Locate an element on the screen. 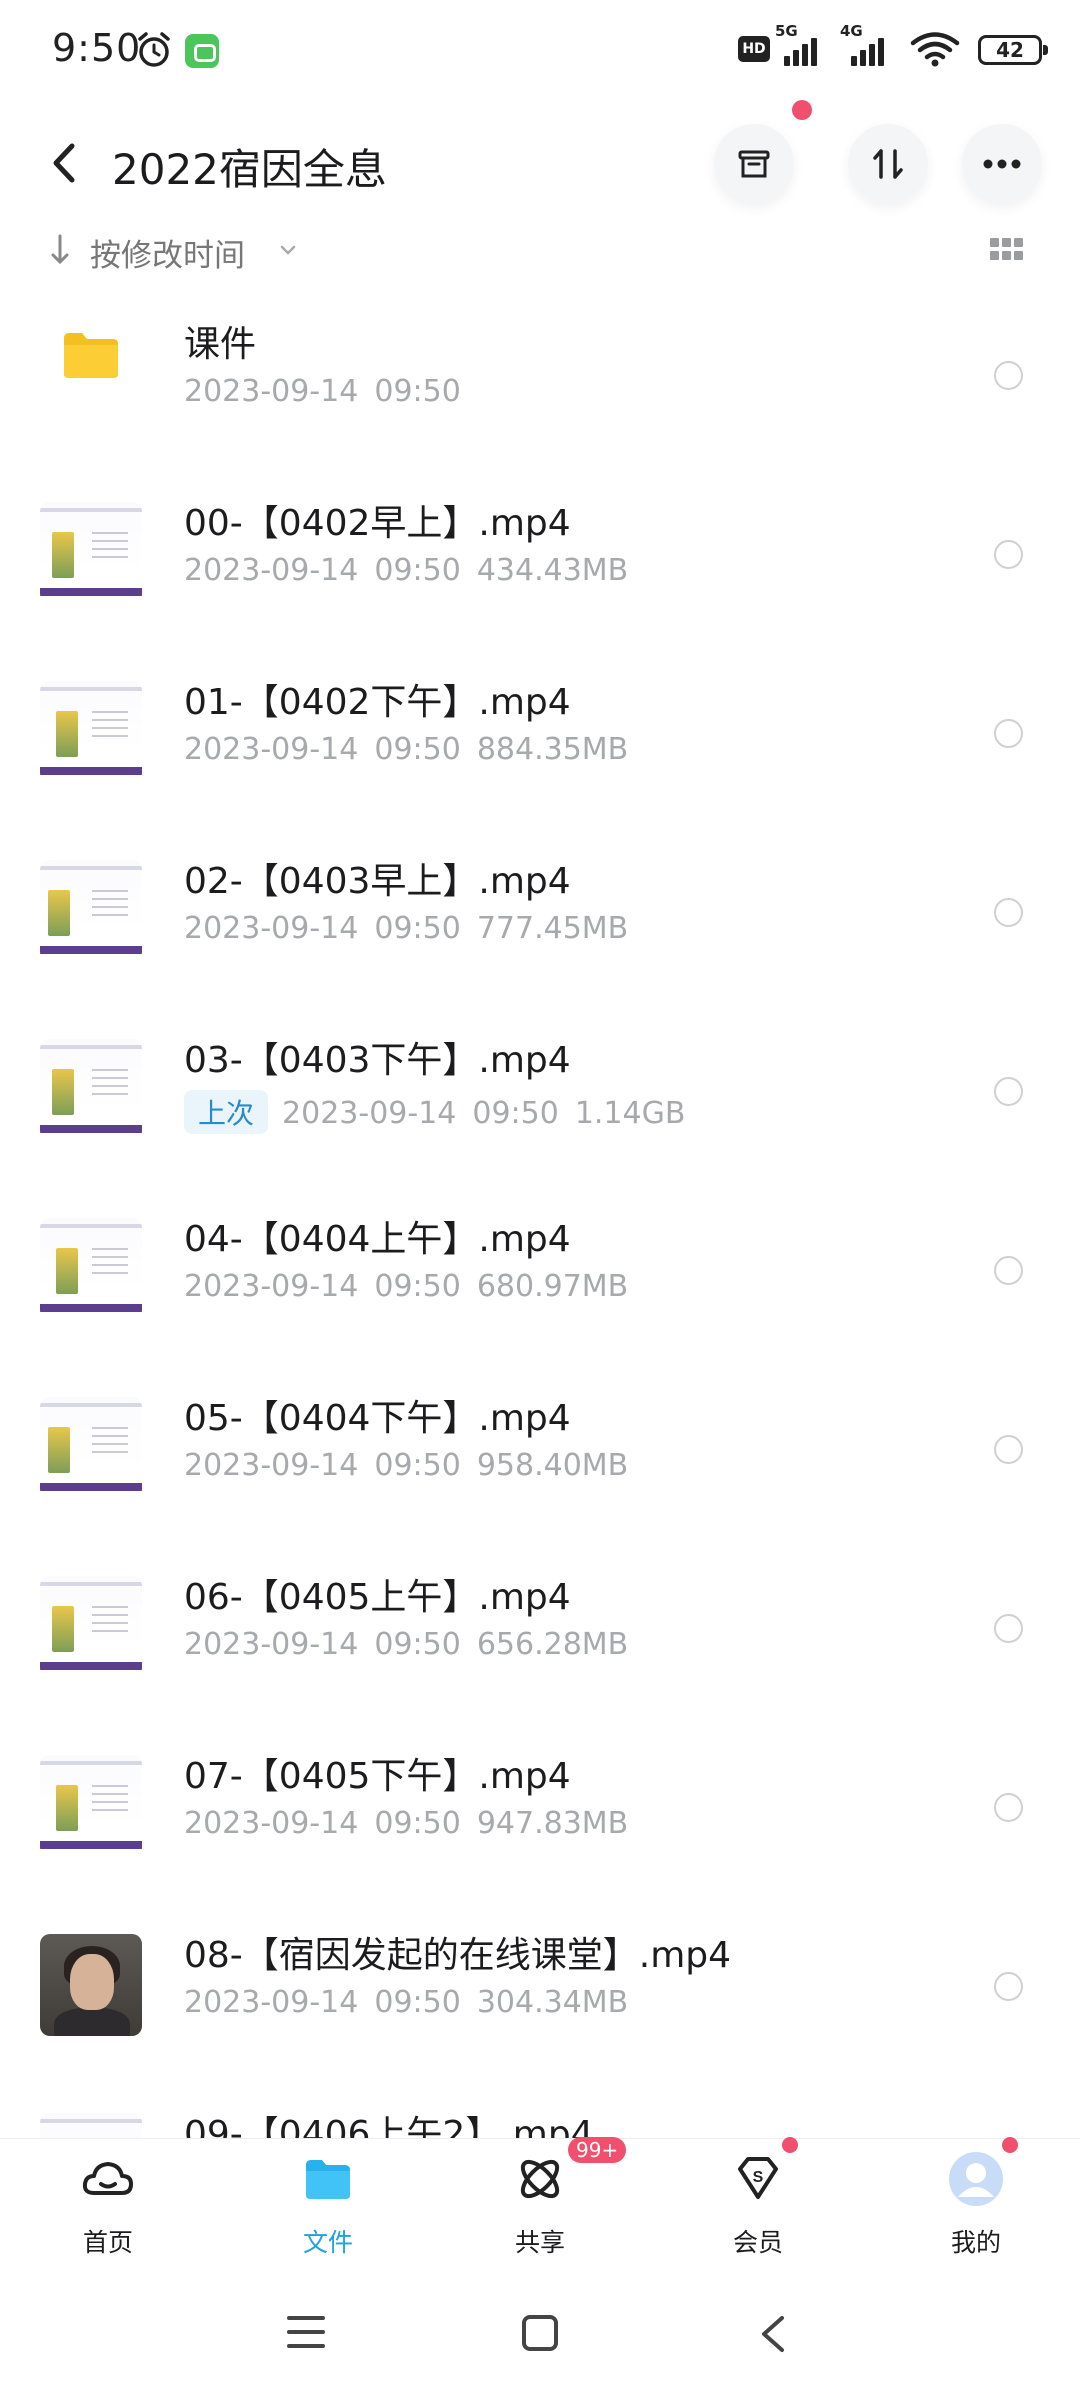 Image resolution: width=1080 pixels, height=2400 pixels. back-arrow-icon is located at coordinates (64, 163).